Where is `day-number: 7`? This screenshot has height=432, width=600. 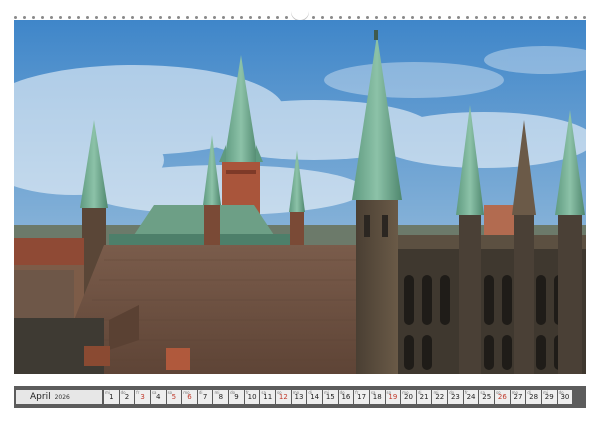
day-number: 7 is located at coordinates (205, 397).